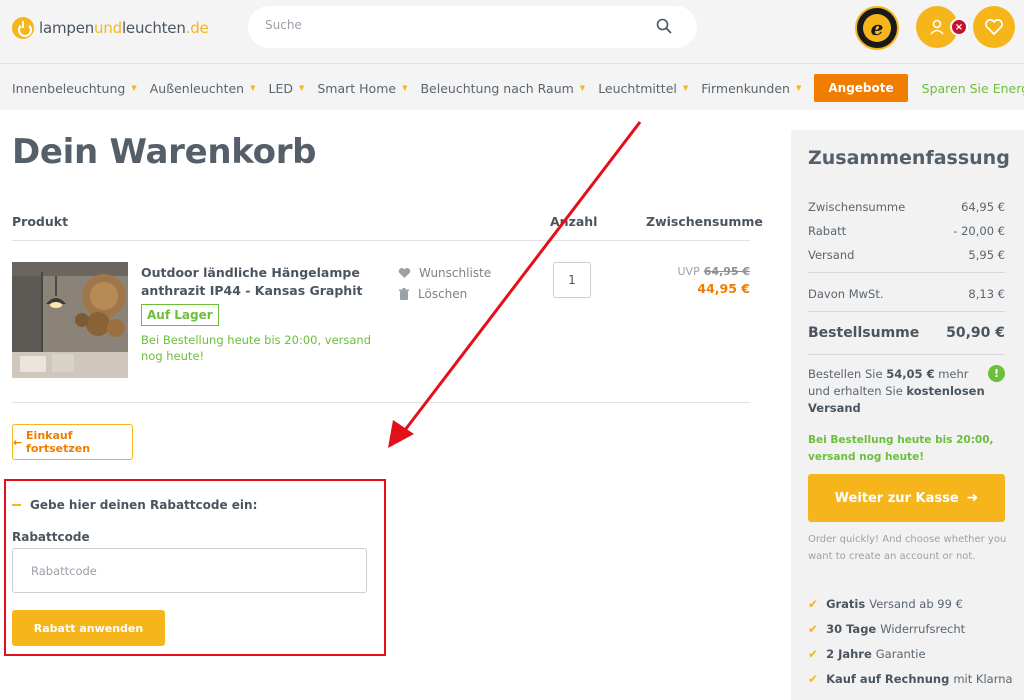  Describe the element at coordinates (923, 629) in the screenshot. I see `usp-text: Widerrufsrecht` at that location.